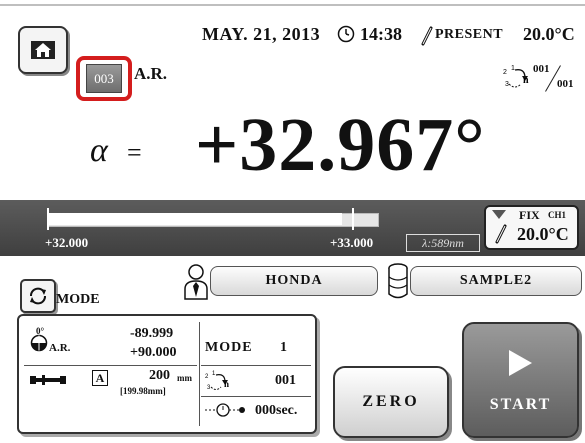 The width and height of the screenshot is (585, 443). I want to click on tube-length-actual: [199.98mm], so click(143, 391).